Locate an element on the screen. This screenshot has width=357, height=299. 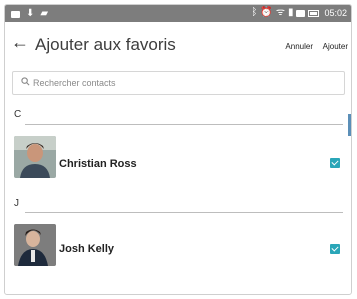
status-left-icons: ⬇ ▰ is located at coordinates (29, 14).